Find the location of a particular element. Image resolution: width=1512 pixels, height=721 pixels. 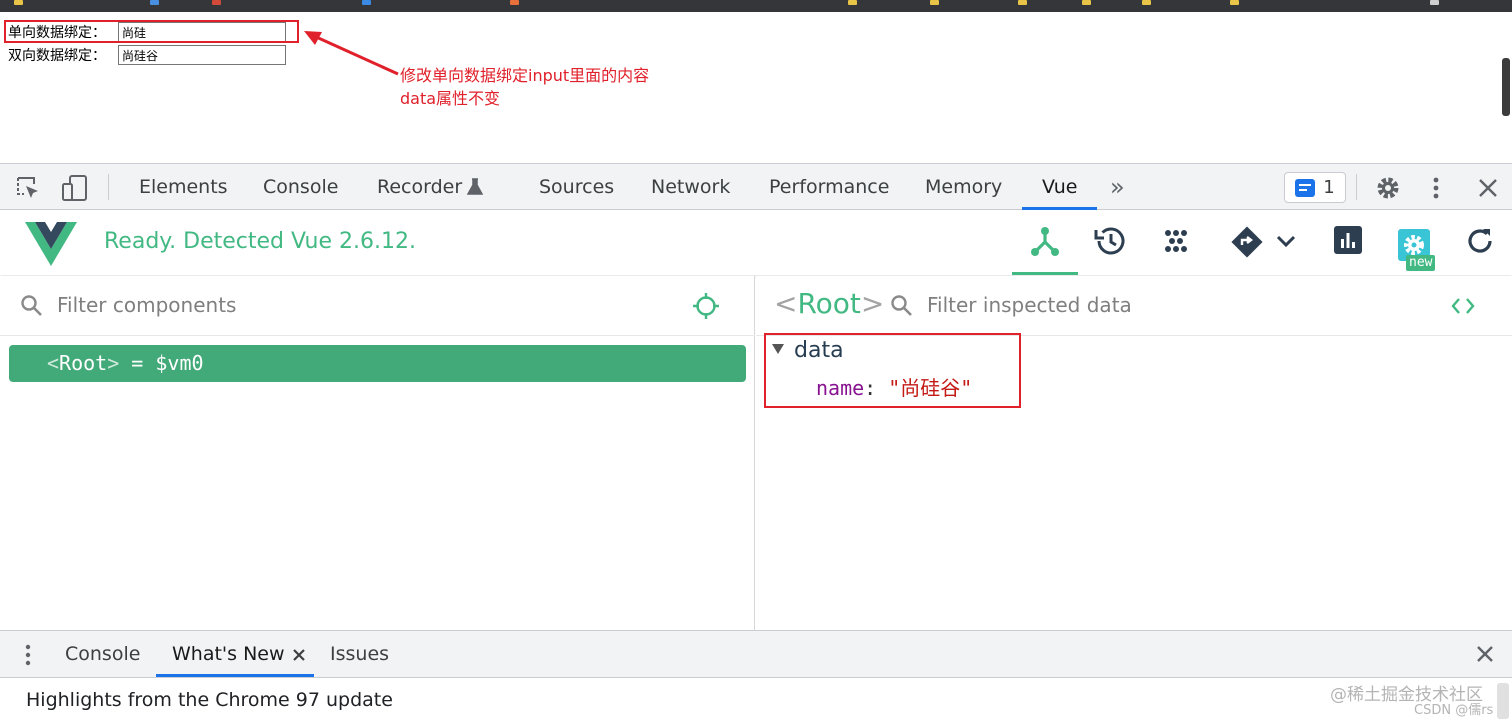

components-tree-icon is located at coordinates (1045, 241).